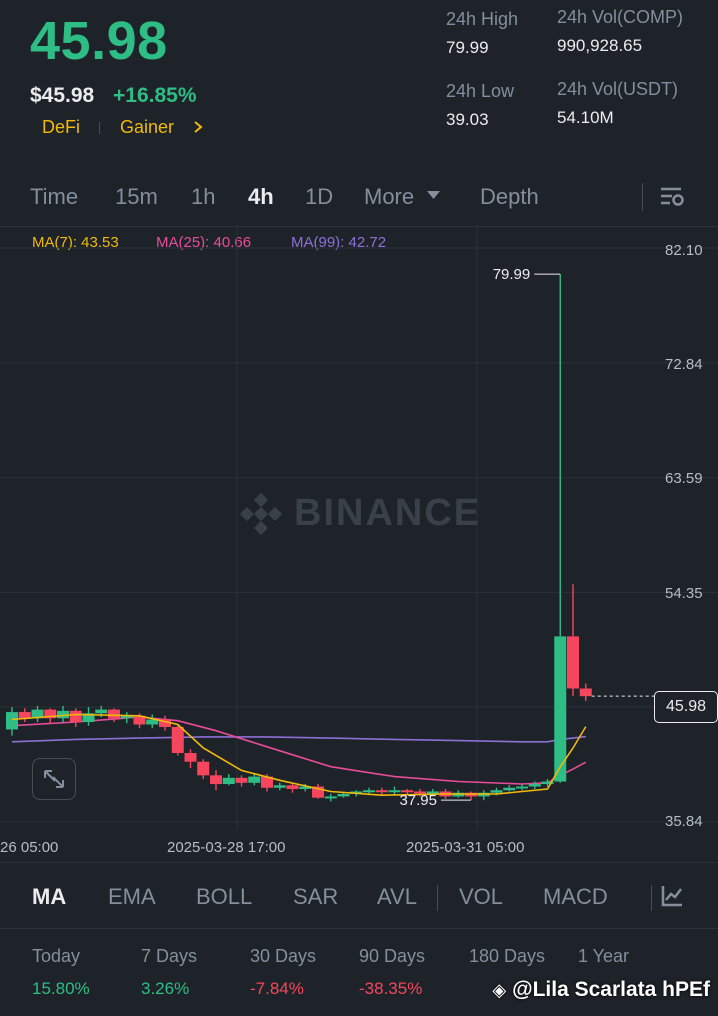 The width and height of the screenshot is (718, 1016). Describe the element at coordinates (467, 47) in the screenshot. I see `high-value: 79.99` at that location.